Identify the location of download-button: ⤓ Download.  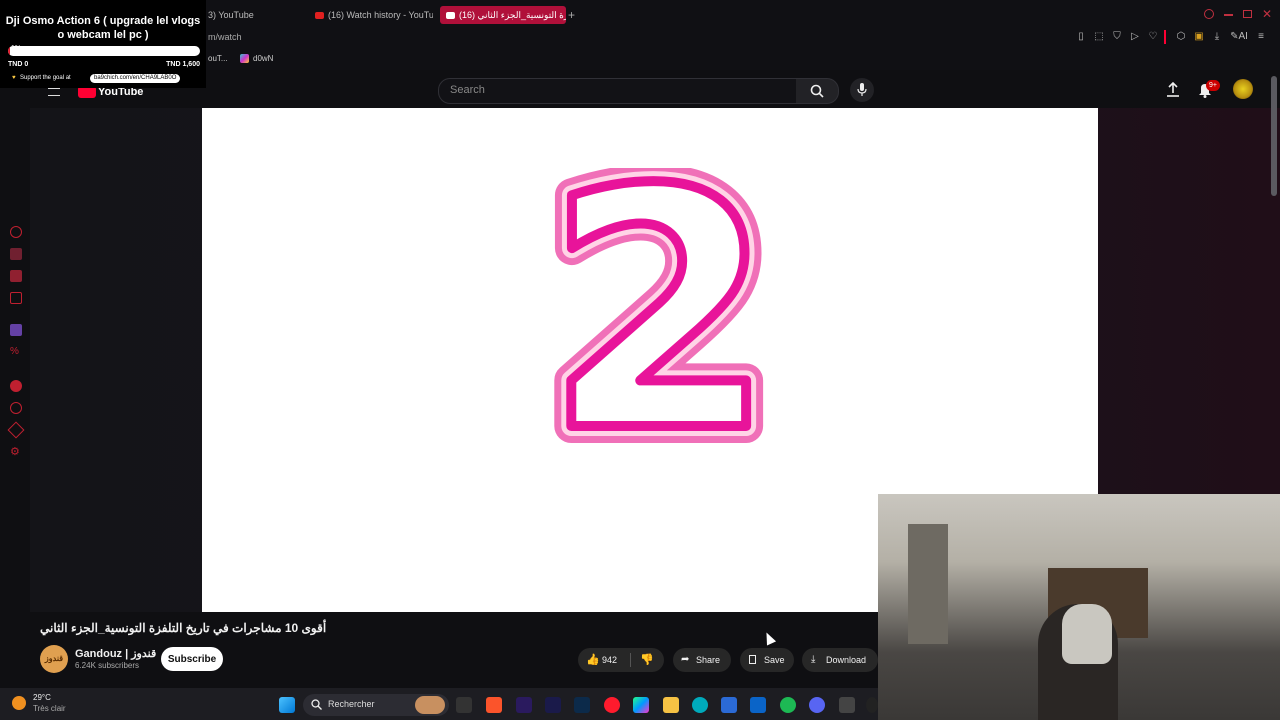
(840, 660).